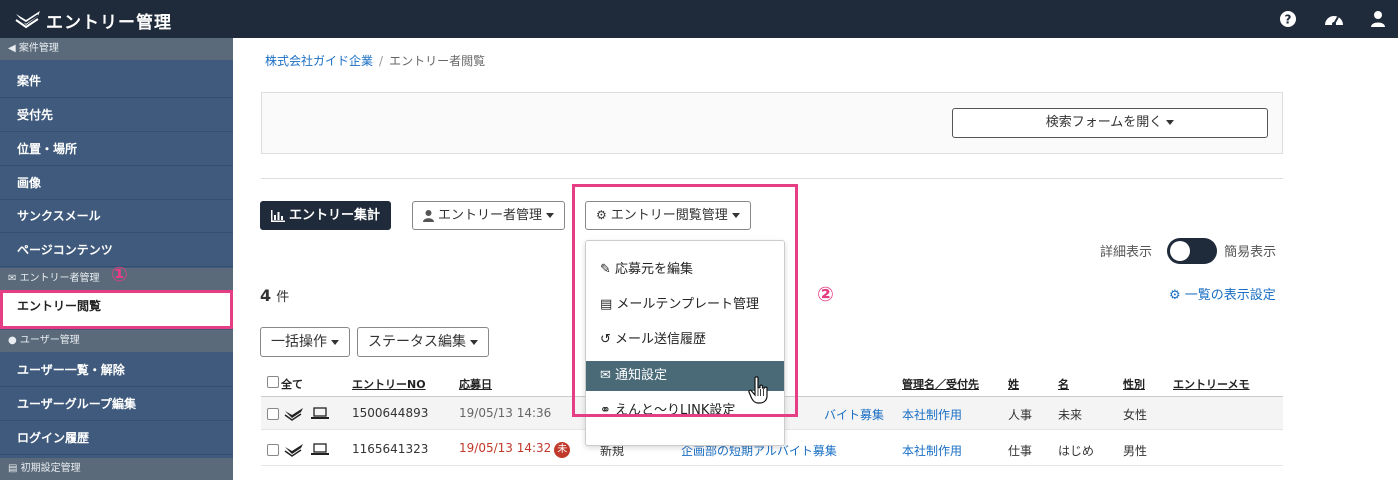  I want to click on detail-display-label: 詳細表示, so click(1126, 252).